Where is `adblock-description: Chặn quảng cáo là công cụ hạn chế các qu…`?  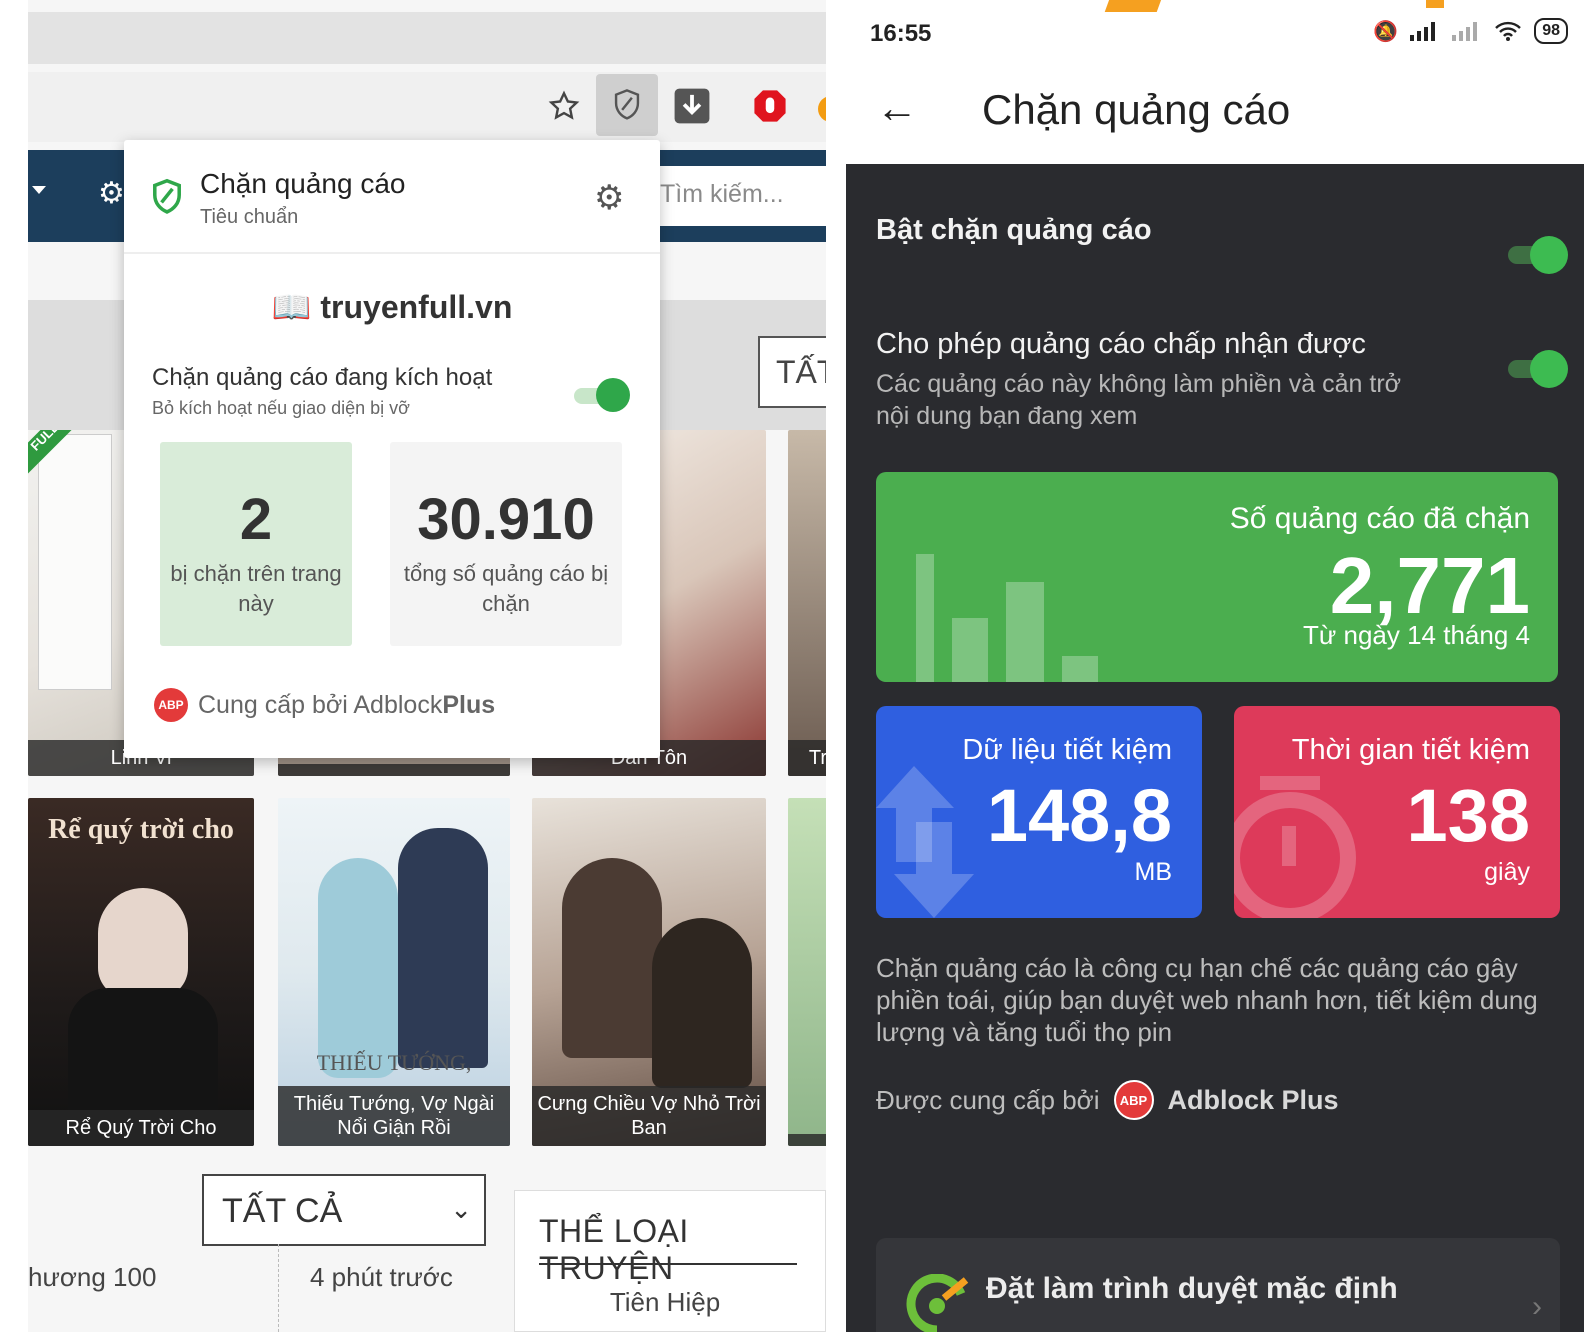 adblock-description: Chặn quảng cáo là công cụ hạn chế các qu… is located at coordinates (1207, 1000).